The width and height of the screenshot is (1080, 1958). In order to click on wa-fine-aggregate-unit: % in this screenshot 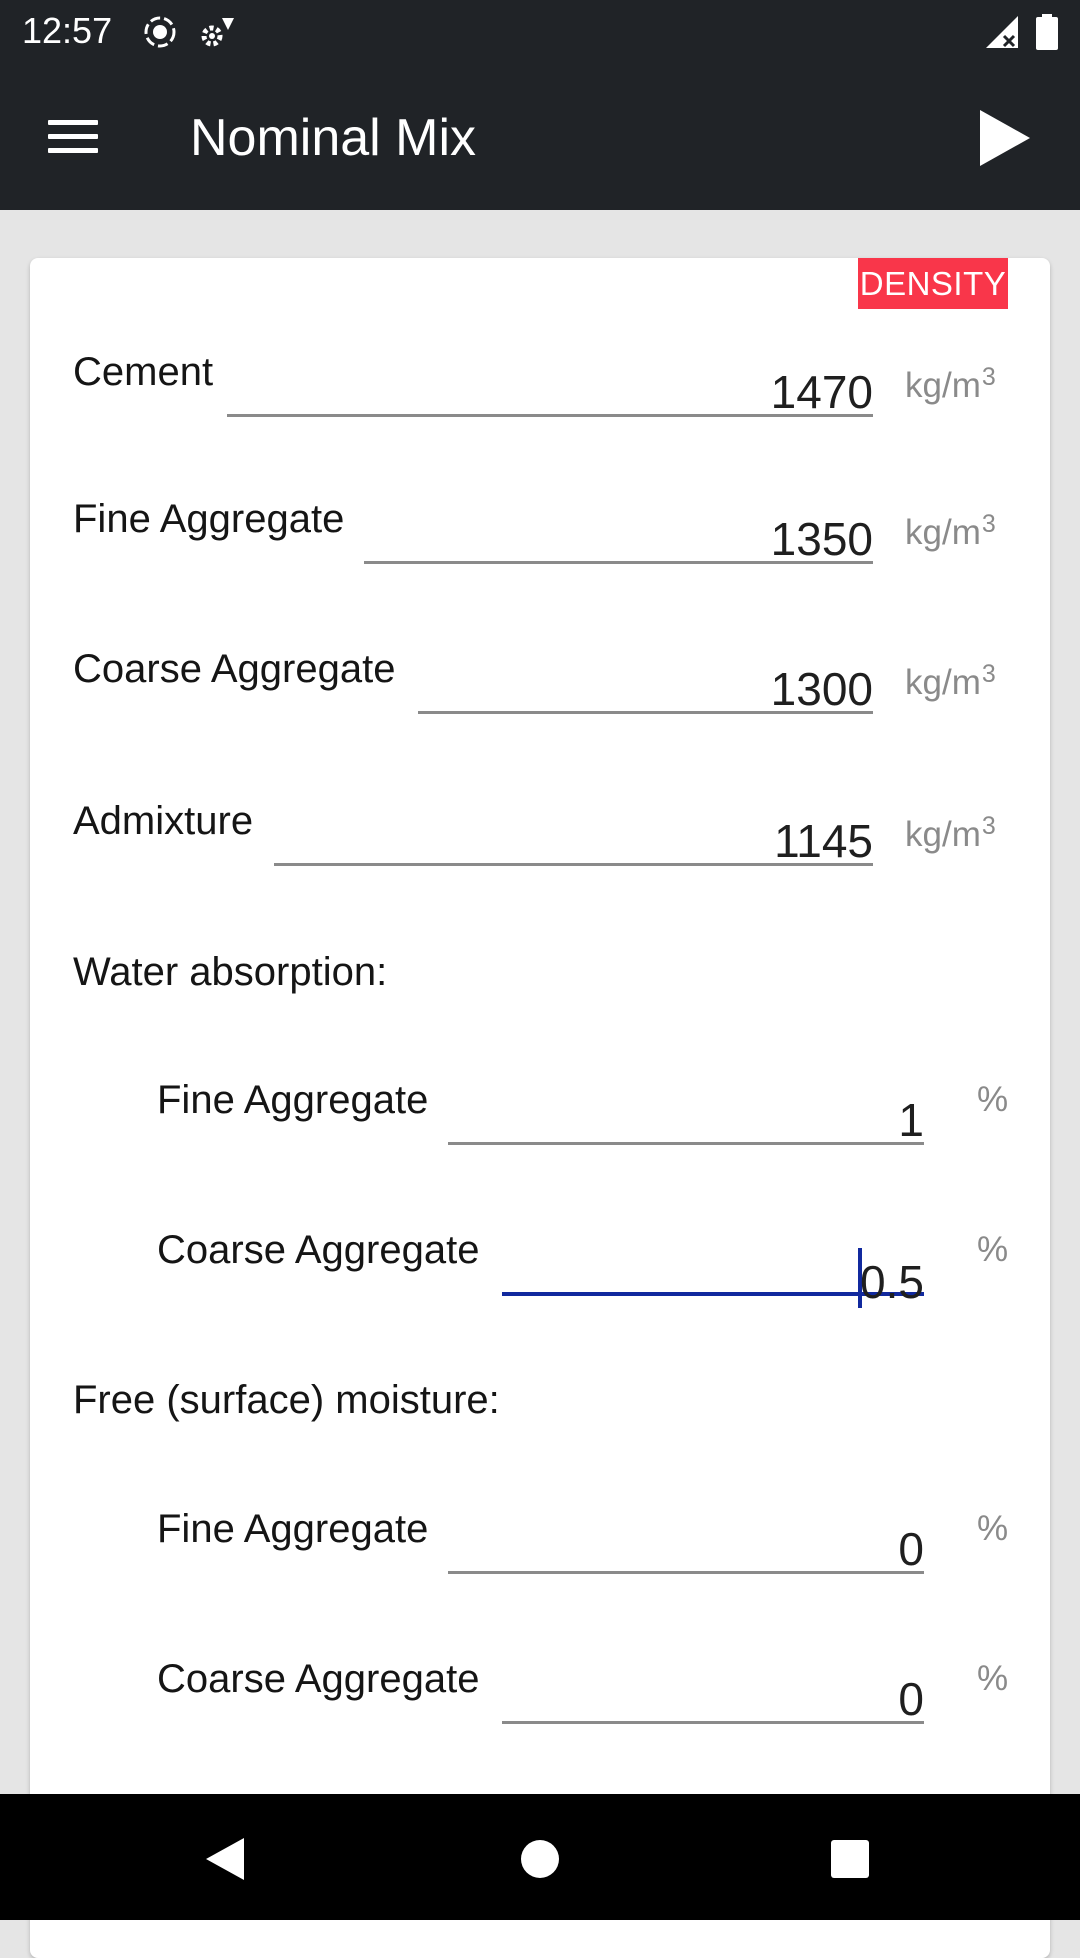, I will do `click(993, 1099)`.